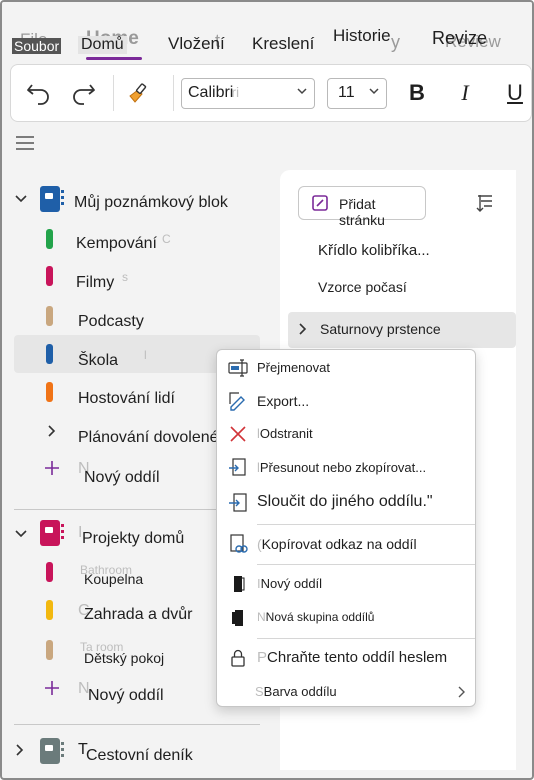 The width and height of the screenshot is (534, 780). What do you see at coordinates (125, 277) in the screenshot?
I see `section-ghost-text: s` at bounding box center [125, 277].